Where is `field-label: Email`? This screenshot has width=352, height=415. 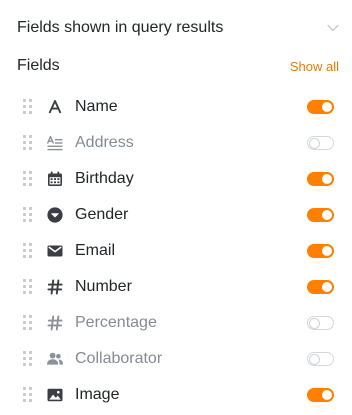
field-label: Email is located at coordinates (95, 250).